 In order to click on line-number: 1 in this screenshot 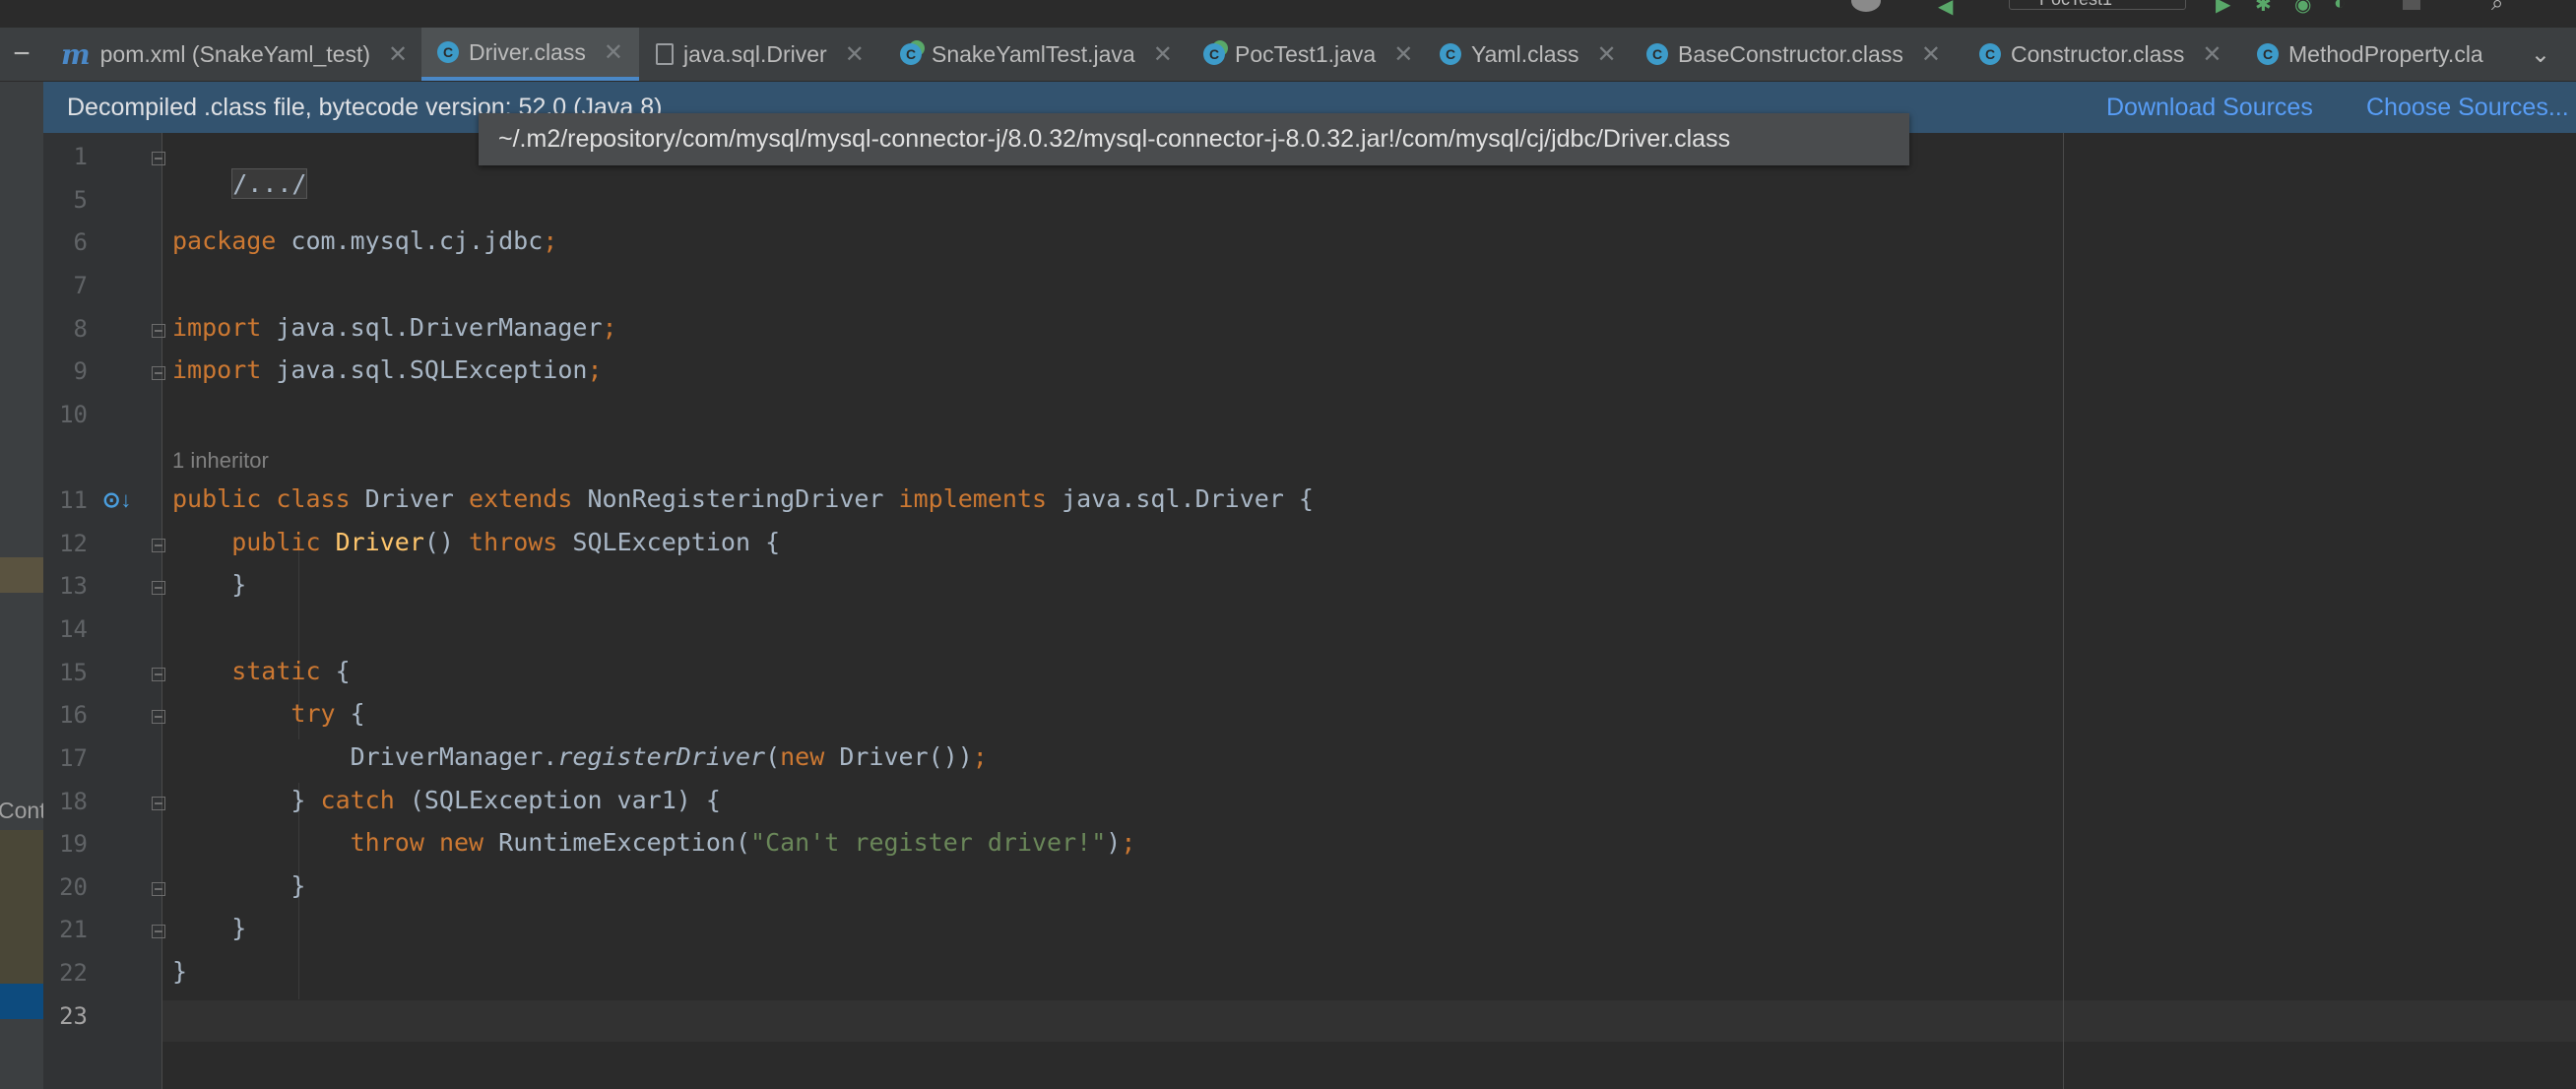, I will do `click(80, 156)`.